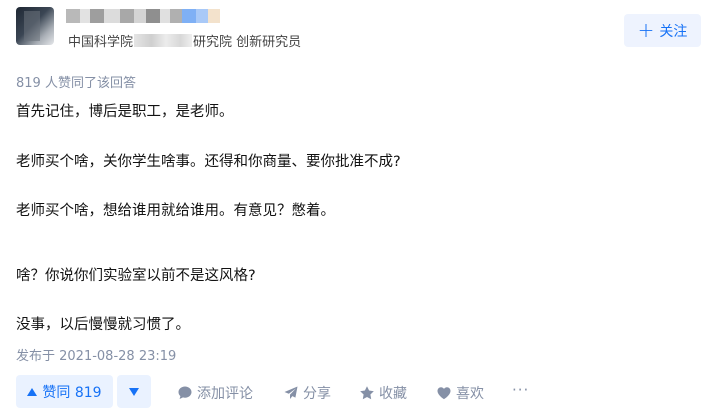 The height and width of the screenshot is (416, 719). I want to click on follow-label: 关注, so click(673, 31).